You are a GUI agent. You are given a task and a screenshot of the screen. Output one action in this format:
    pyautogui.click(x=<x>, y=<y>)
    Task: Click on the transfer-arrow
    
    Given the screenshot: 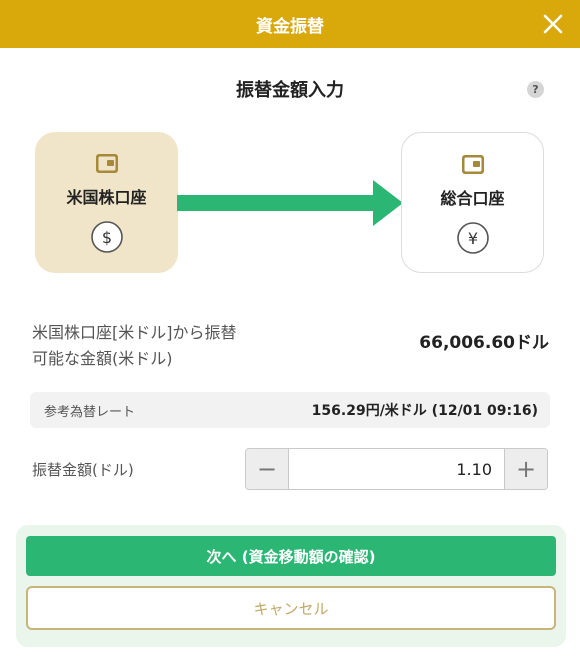 What is the action you would take?
    pyautogui.click(x=290, y=203)
    